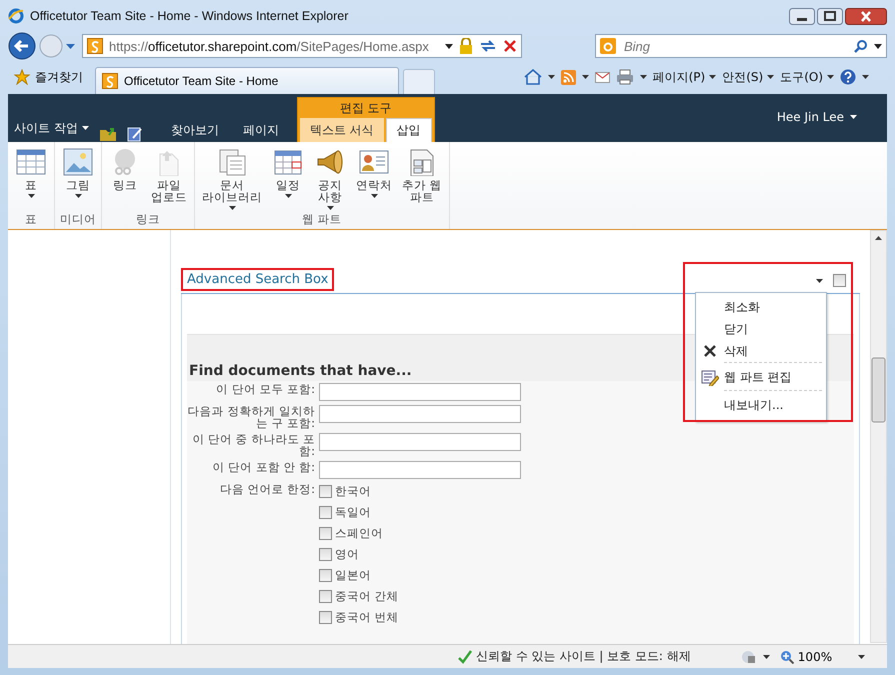 The image size is (895, 675). I want to click on checkbox-label: 영어, so click(347, 554).